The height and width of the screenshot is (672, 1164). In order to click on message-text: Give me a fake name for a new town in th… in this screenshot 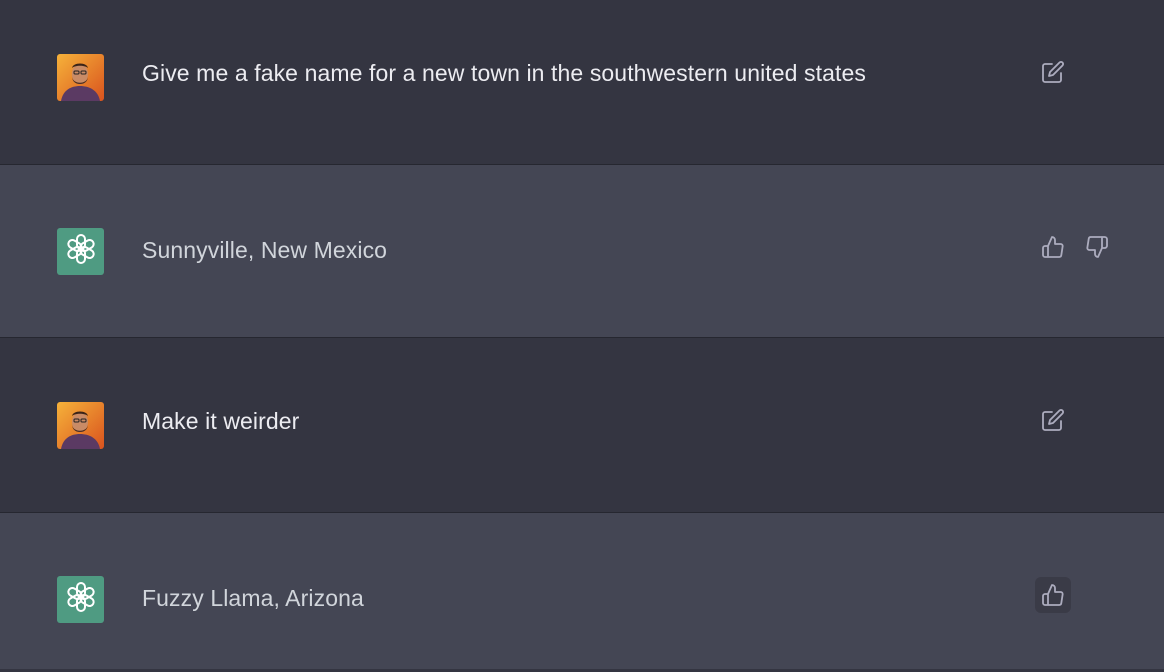, I will do `click(504, 73)`.